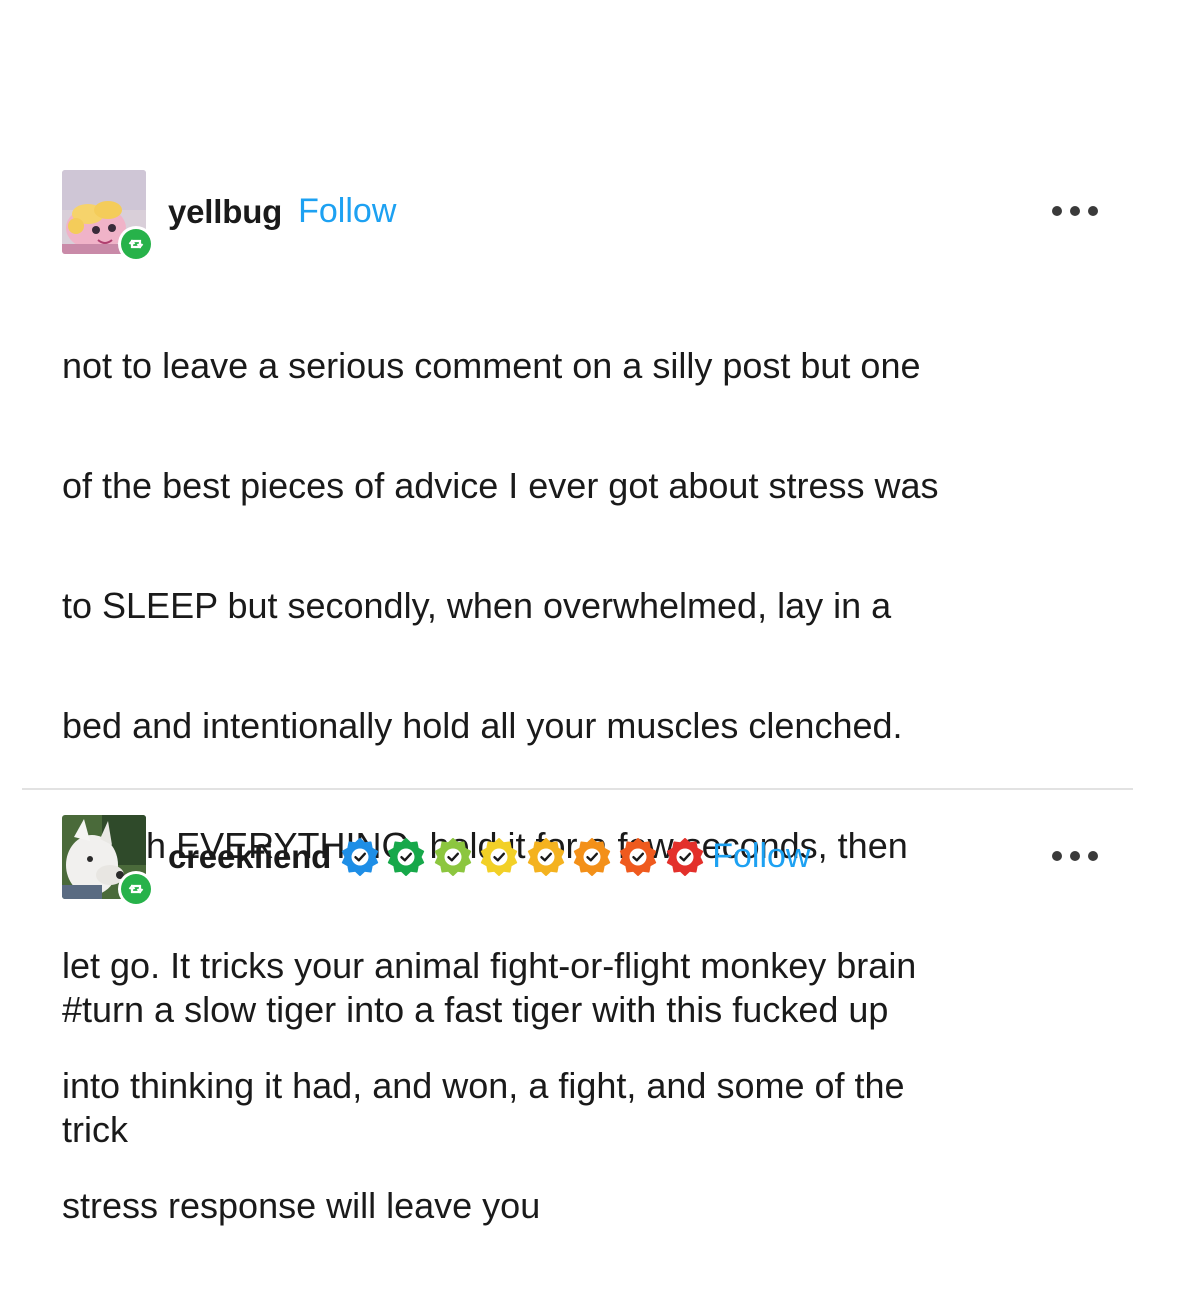 The width and height of the screenshot is (1179, 1296). Describe the element at coordinates (249, 857) in the screenshot. I see `username: creekfiend` at that location.